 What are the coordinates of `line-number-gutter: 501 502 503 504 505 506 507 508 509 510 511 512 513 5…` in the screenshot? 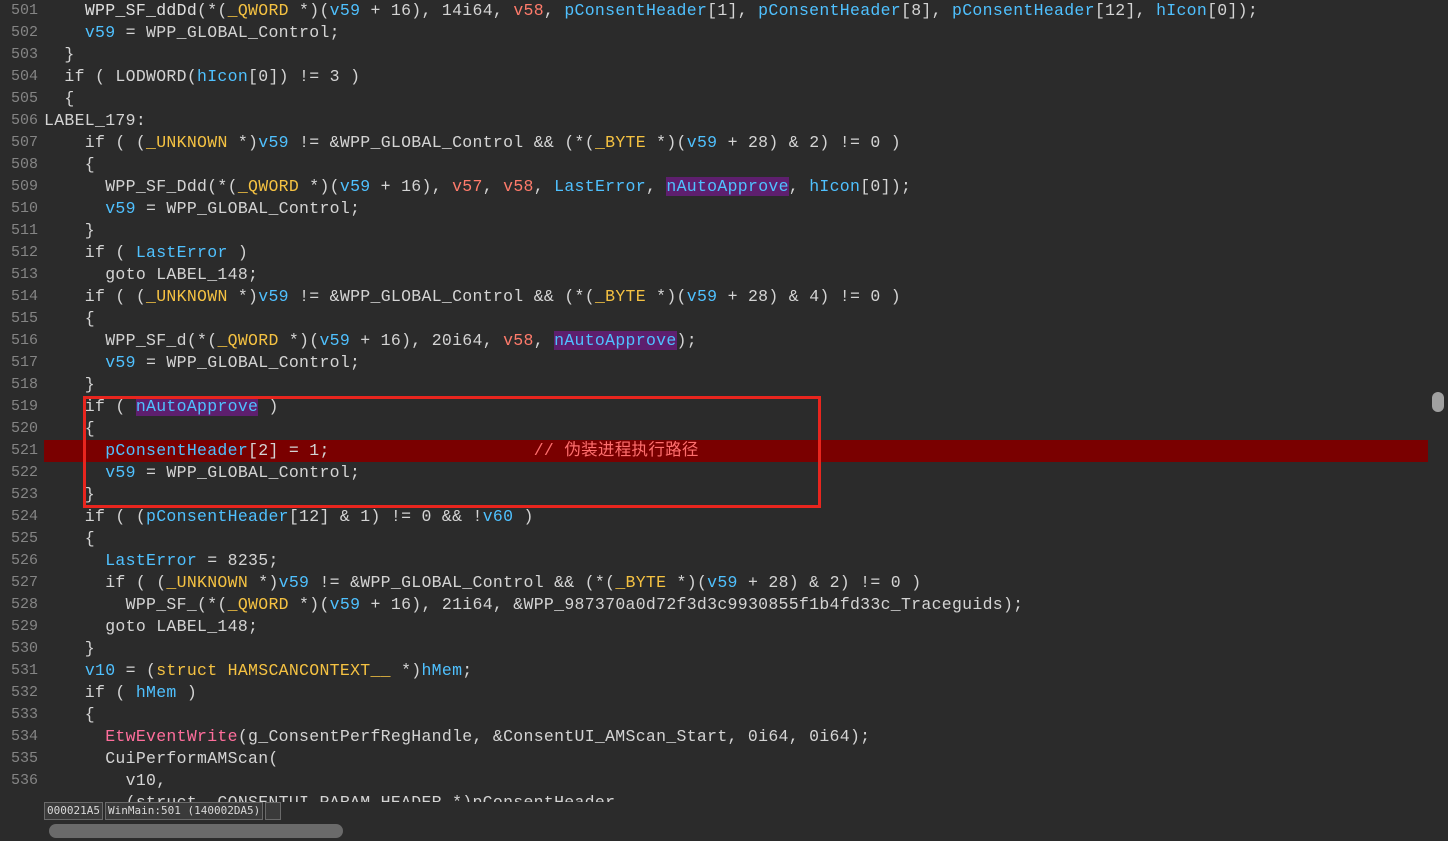 It's located at (22, 401).